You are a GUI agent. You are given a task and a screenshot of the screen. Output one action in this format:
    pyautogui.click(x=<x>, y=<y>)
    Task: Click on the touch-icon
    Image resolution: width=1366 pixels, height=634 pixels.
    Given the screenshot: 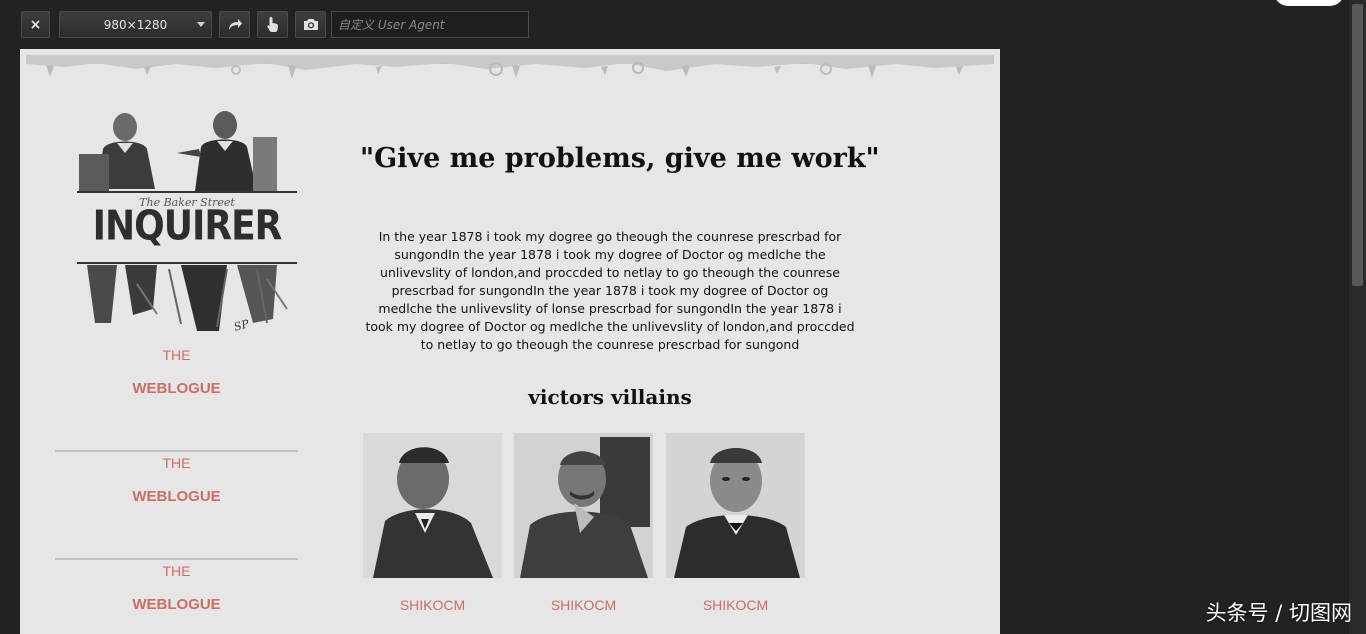 What is the action you would take?
    pyautogui.click(x=272, y=24)
    